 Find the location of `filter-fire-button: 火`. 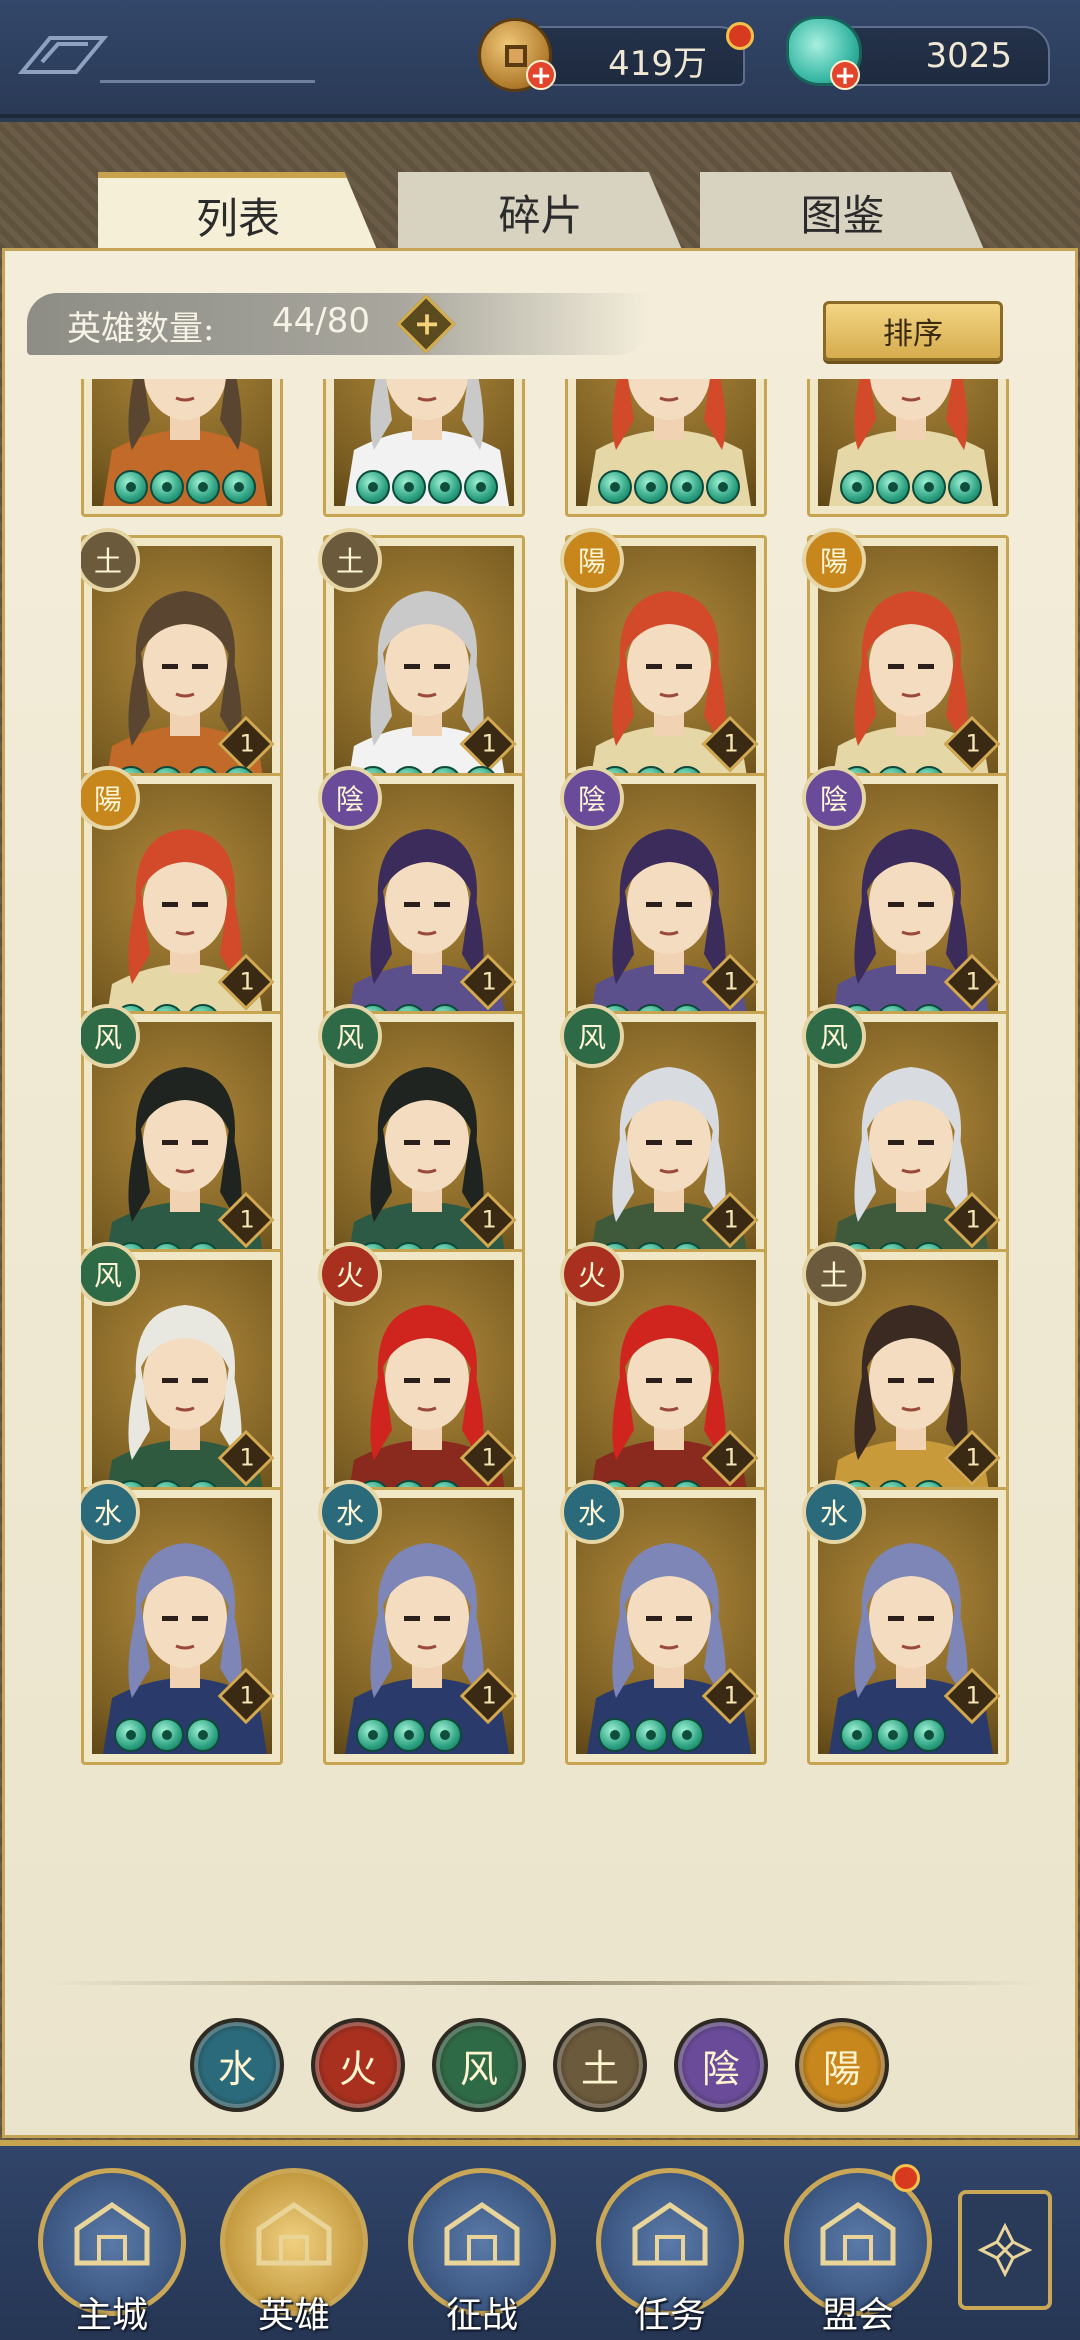

filter-fire-button: 火 is located at coordinates (358, 2065).